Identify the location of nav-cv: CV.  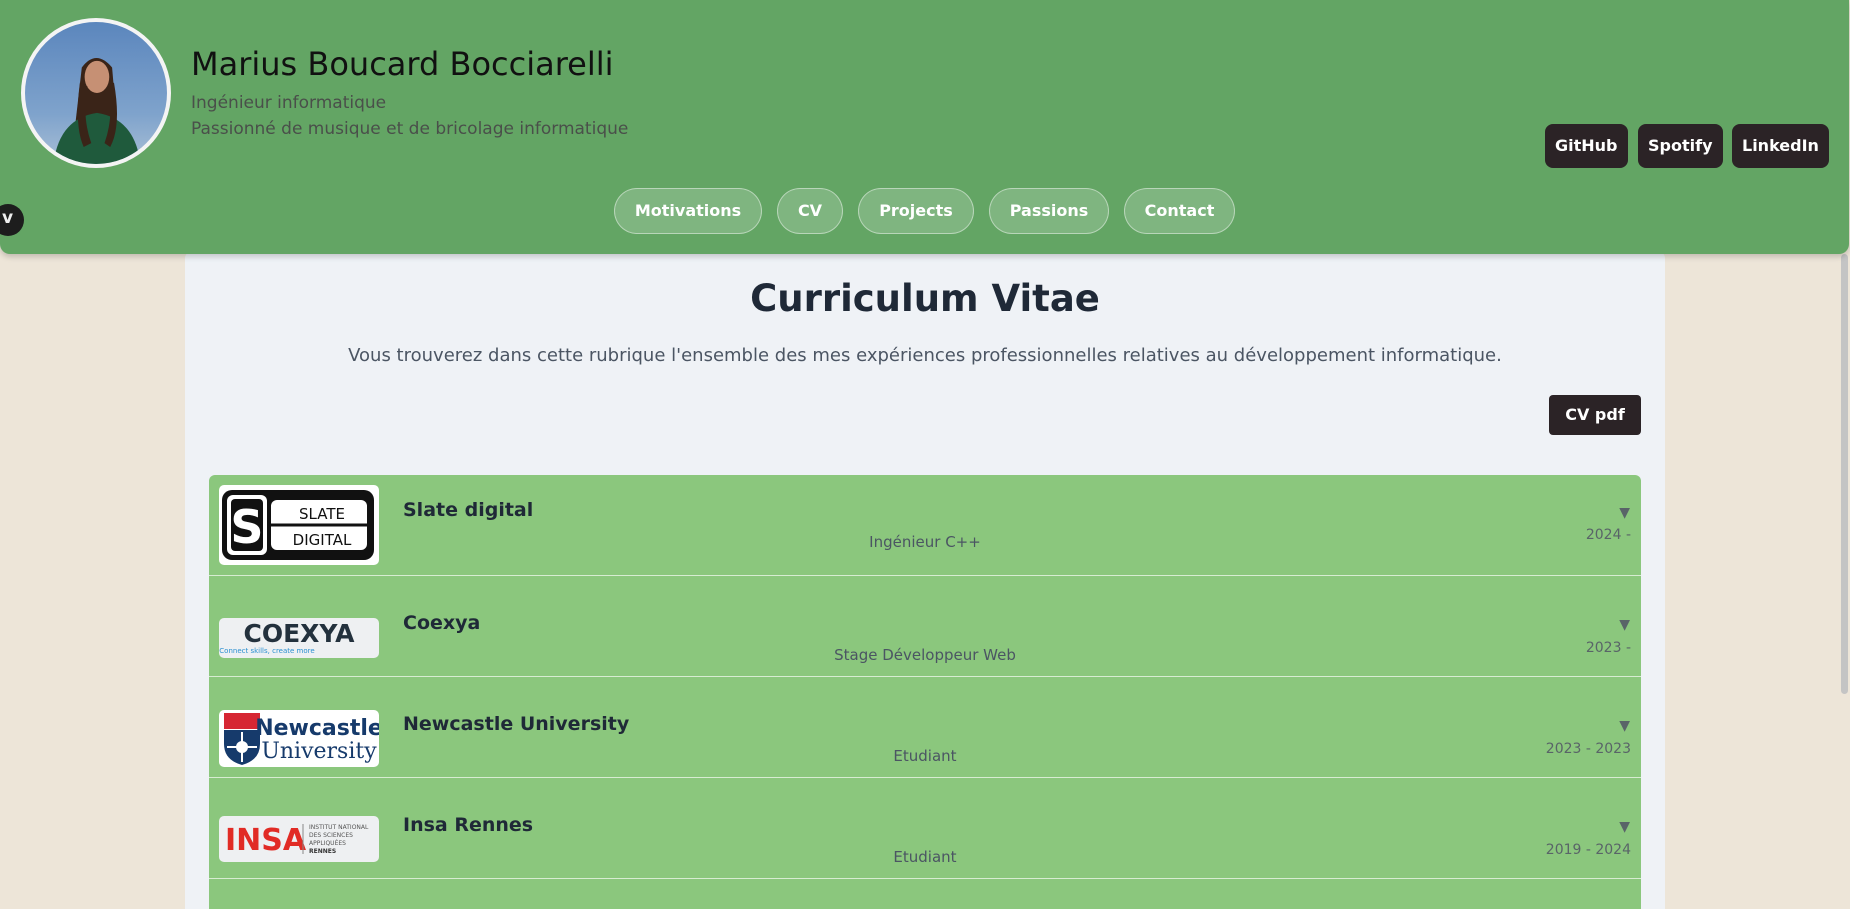
(810, 211).